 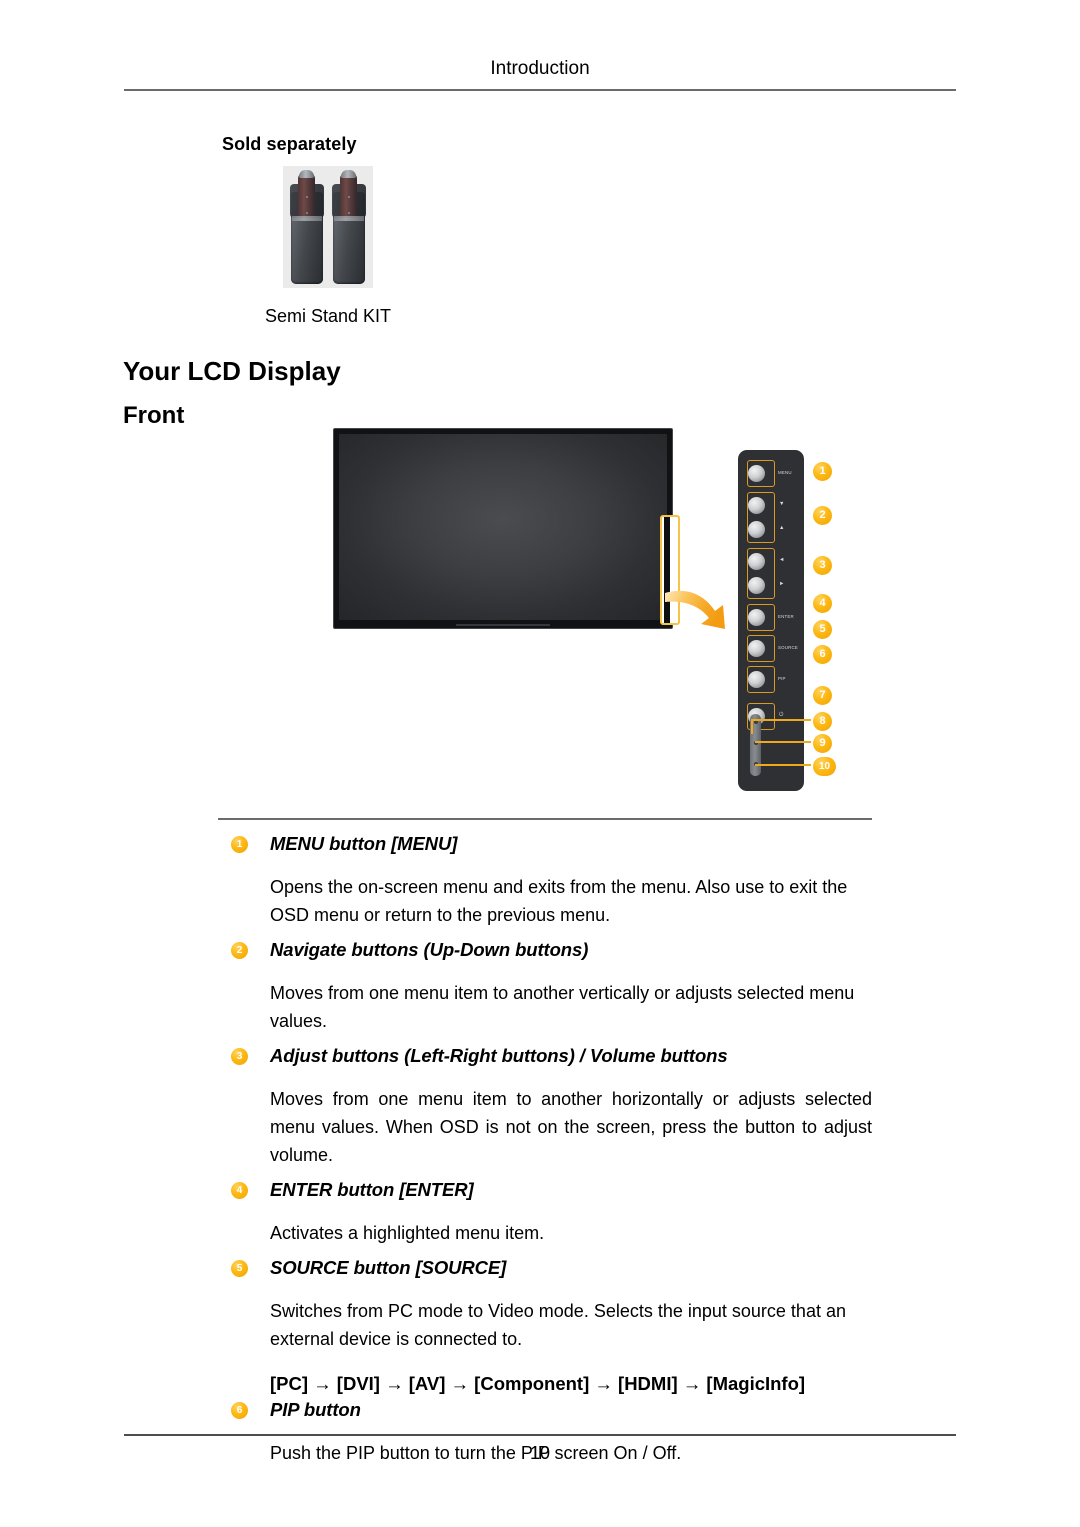 What do you see at coordinates (756, 617) in the screenshot?
I see `enter-button` at bounding box center [756, 617].